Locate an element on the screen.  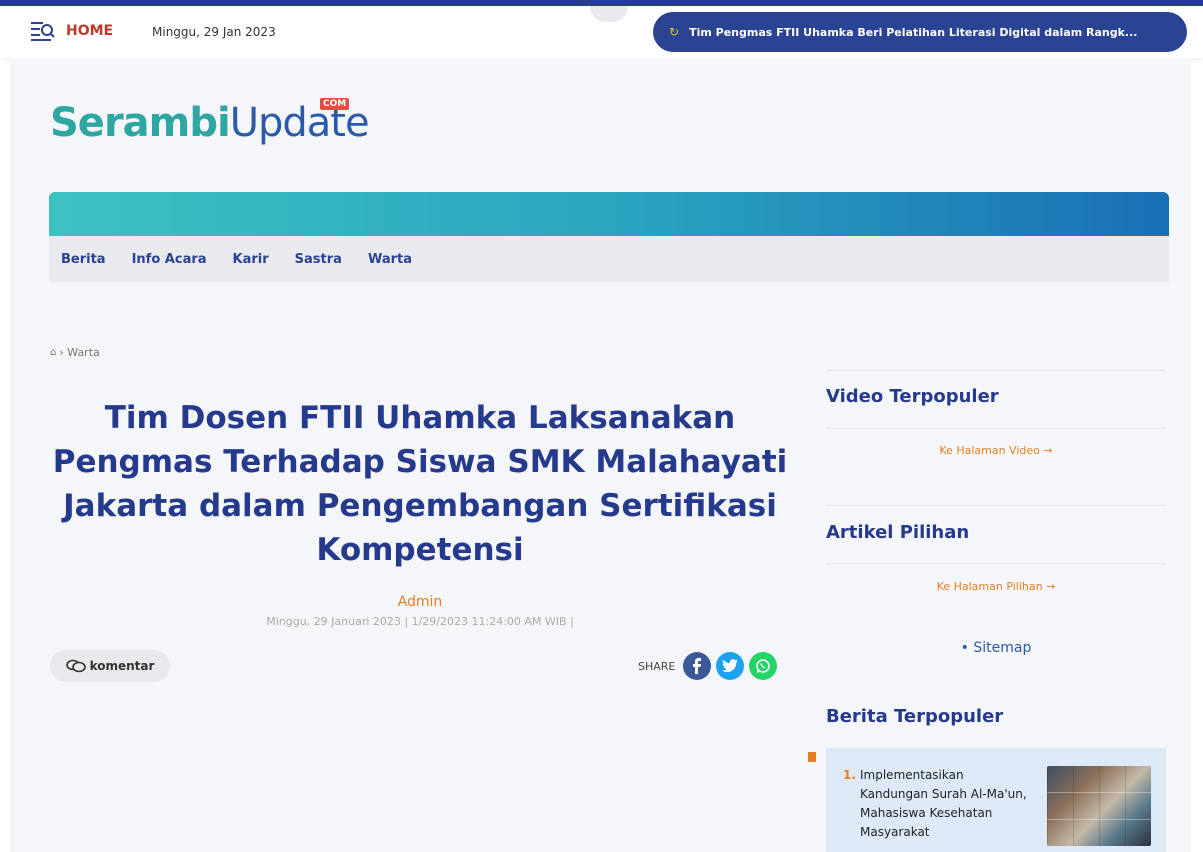
facebook-share-button is located at coordinates (697, 666).